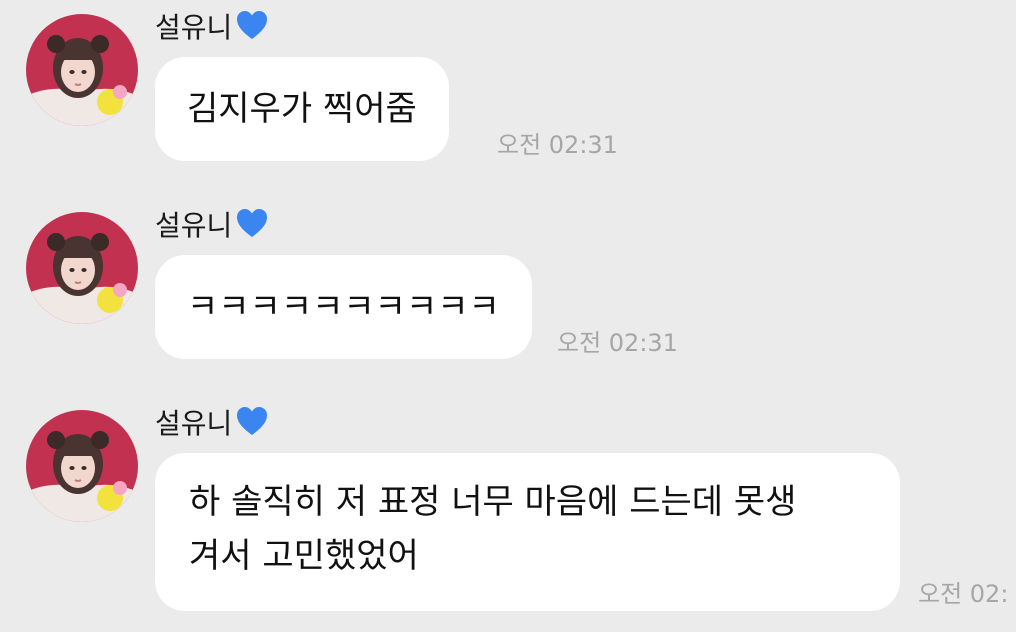 The width and height of the screenshot is (1016, 632). Describe the element at coordinates (343, 307) in the screenshot. I see `message-bubble: ㅋㅋㅋㅋㅋㅋㅋㅋㅋㅋ` at that location.